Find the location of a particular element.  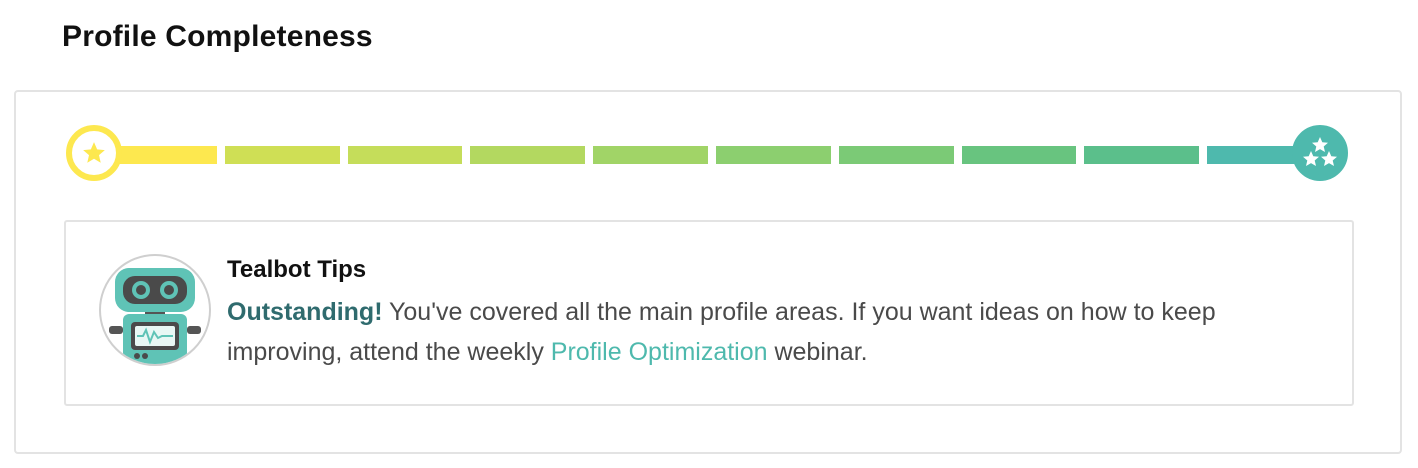

tips-text-after-link: webinar. is located at coordinates (817, 352).